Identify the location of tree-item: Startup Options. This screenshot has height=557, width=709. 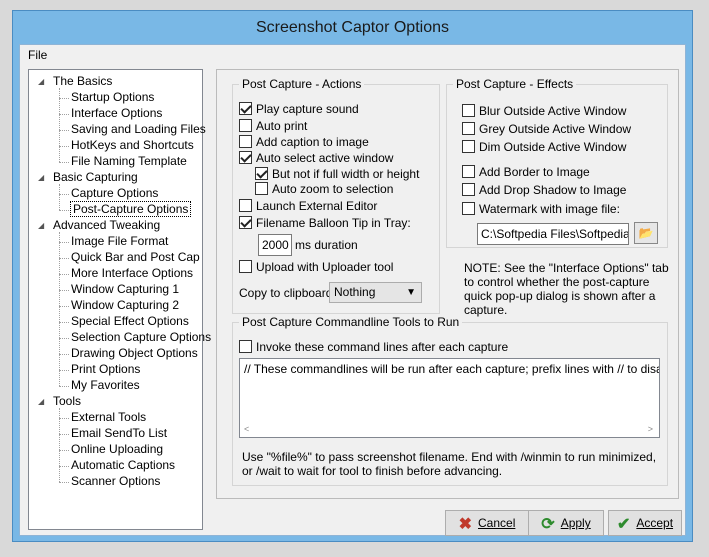
(112, 97).